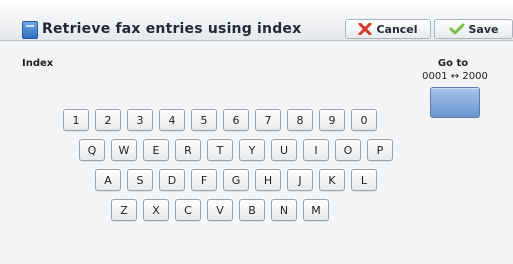 This screenshot has width=513, height=264. I want to click on goto-label: Go to, so click(453, 63).